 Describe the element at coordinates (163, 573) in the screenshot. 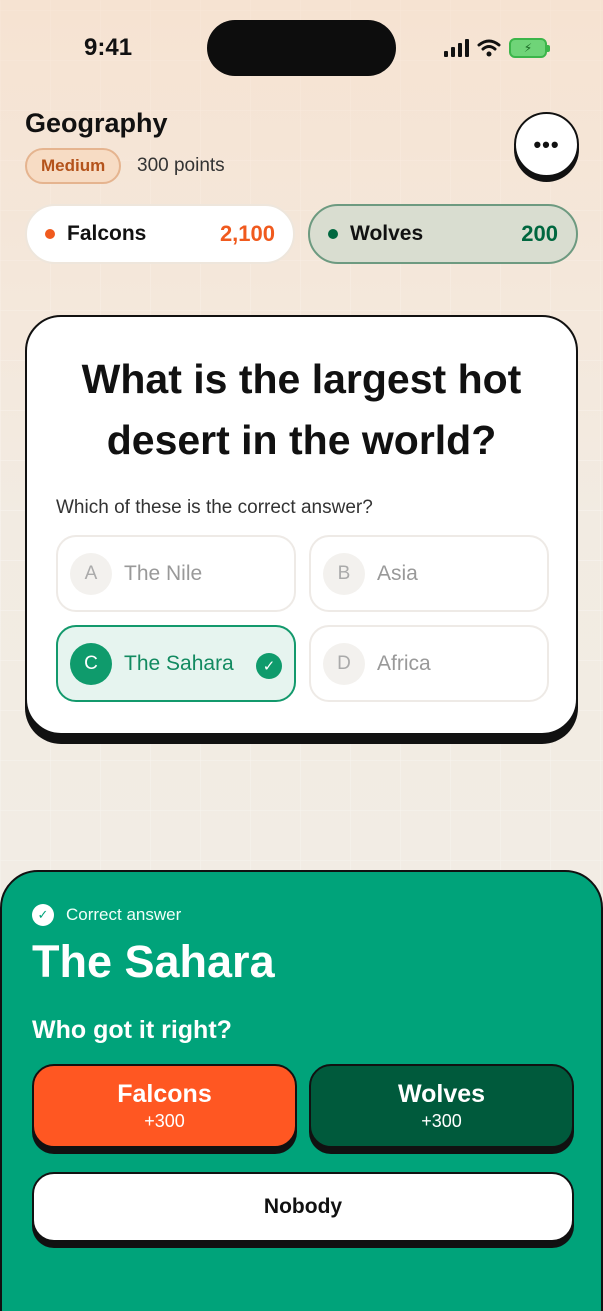

I see `option-label: The Nile` at that location.